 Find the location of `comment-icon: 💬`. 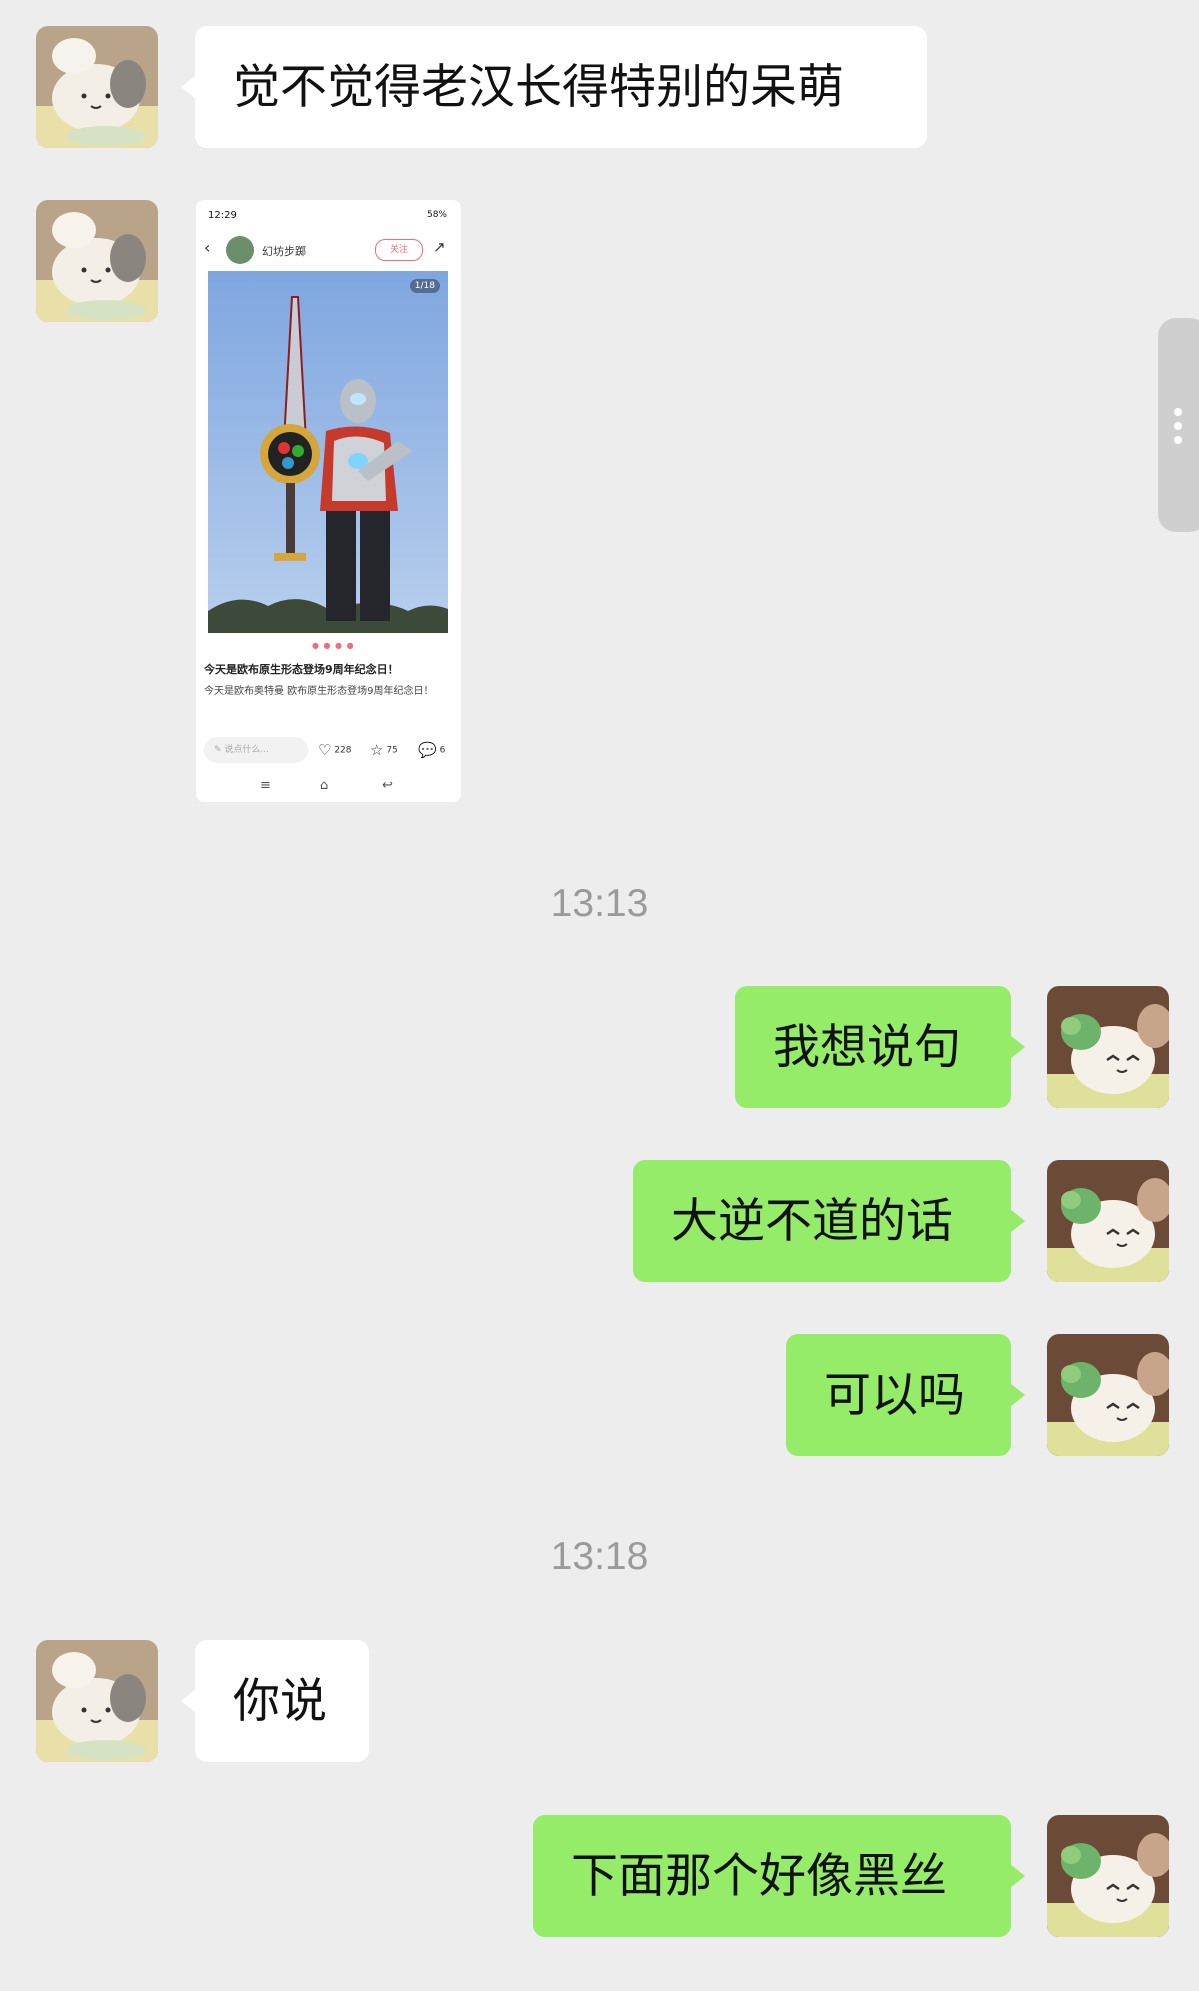

comment-icon: 💬 is located at coordinates (427, 750).